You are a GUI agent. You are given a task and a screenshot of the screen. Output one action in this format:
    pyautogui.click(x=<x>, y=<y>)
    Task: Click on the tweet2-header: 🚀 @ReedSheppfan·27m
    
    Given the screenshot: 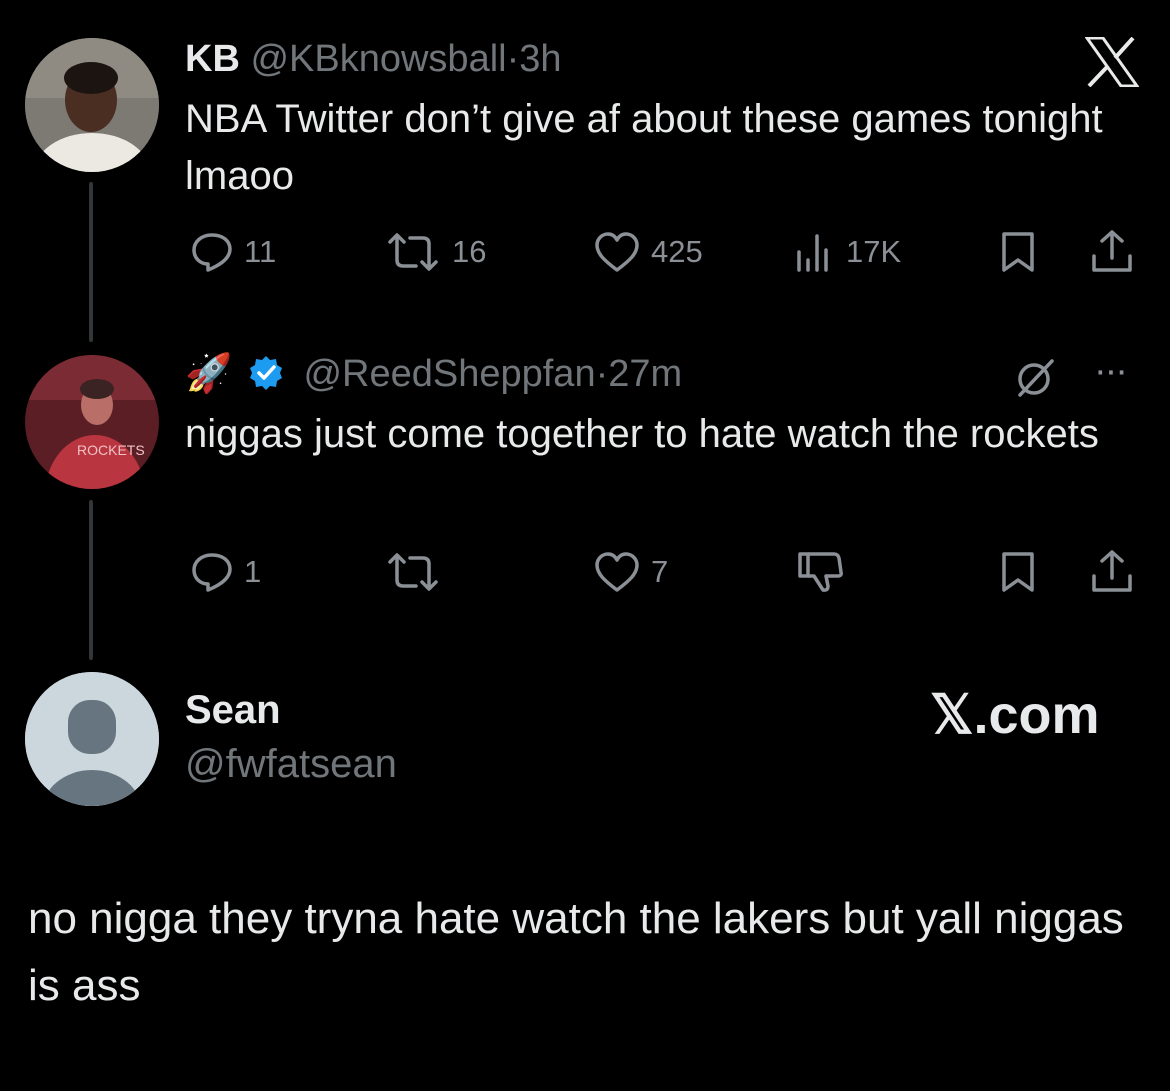 What is the action you would take?
    pyautogui.click(x=433, y=377)
    